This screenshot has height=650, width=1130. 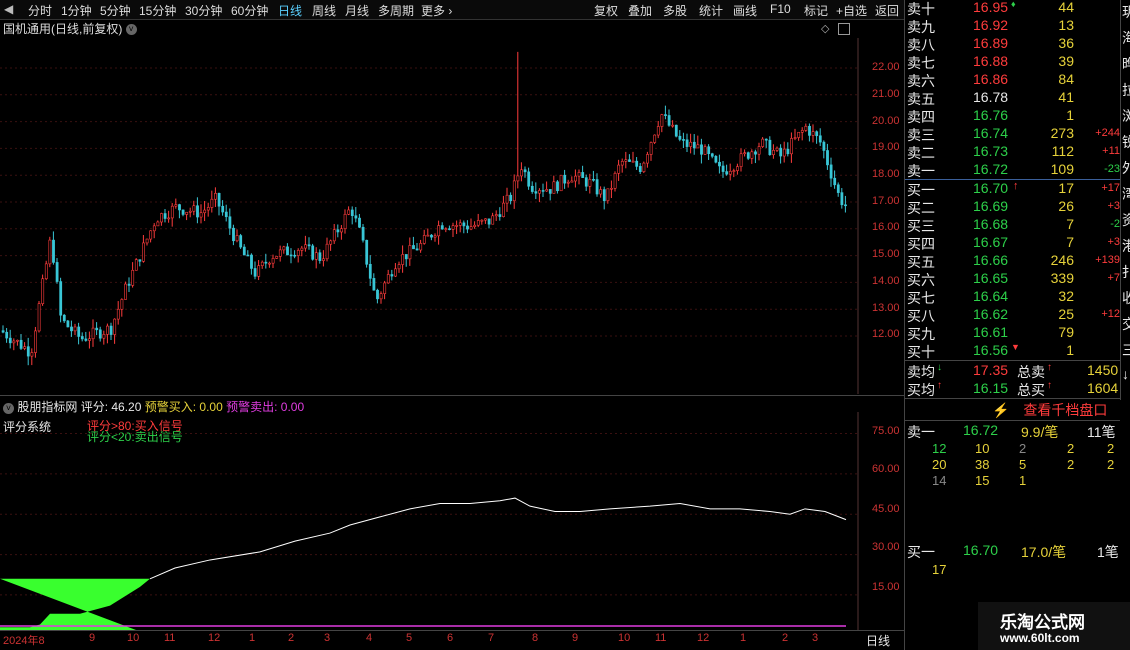 I want to click on side-strip-char: 锐, so click(x=1126, y=142).